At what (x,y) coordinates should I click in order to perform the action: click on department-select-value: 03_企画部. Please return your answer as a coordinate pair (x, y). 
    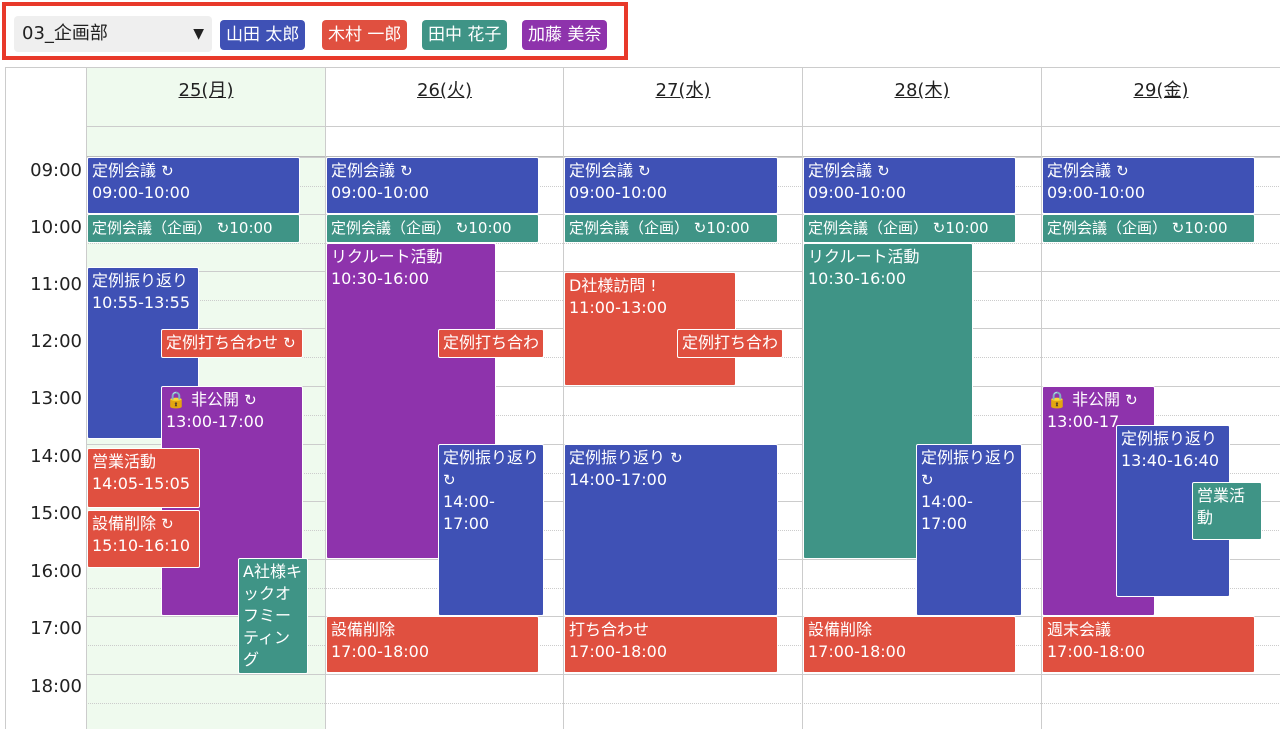
    Looking at the image, I should click on (65, 33).